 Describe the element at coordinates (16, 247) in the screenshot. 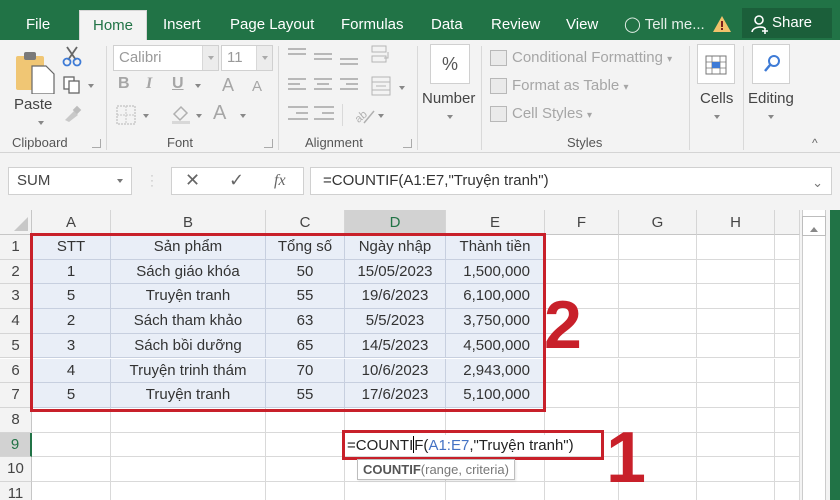

I see `row-header-1: 1` at that location.